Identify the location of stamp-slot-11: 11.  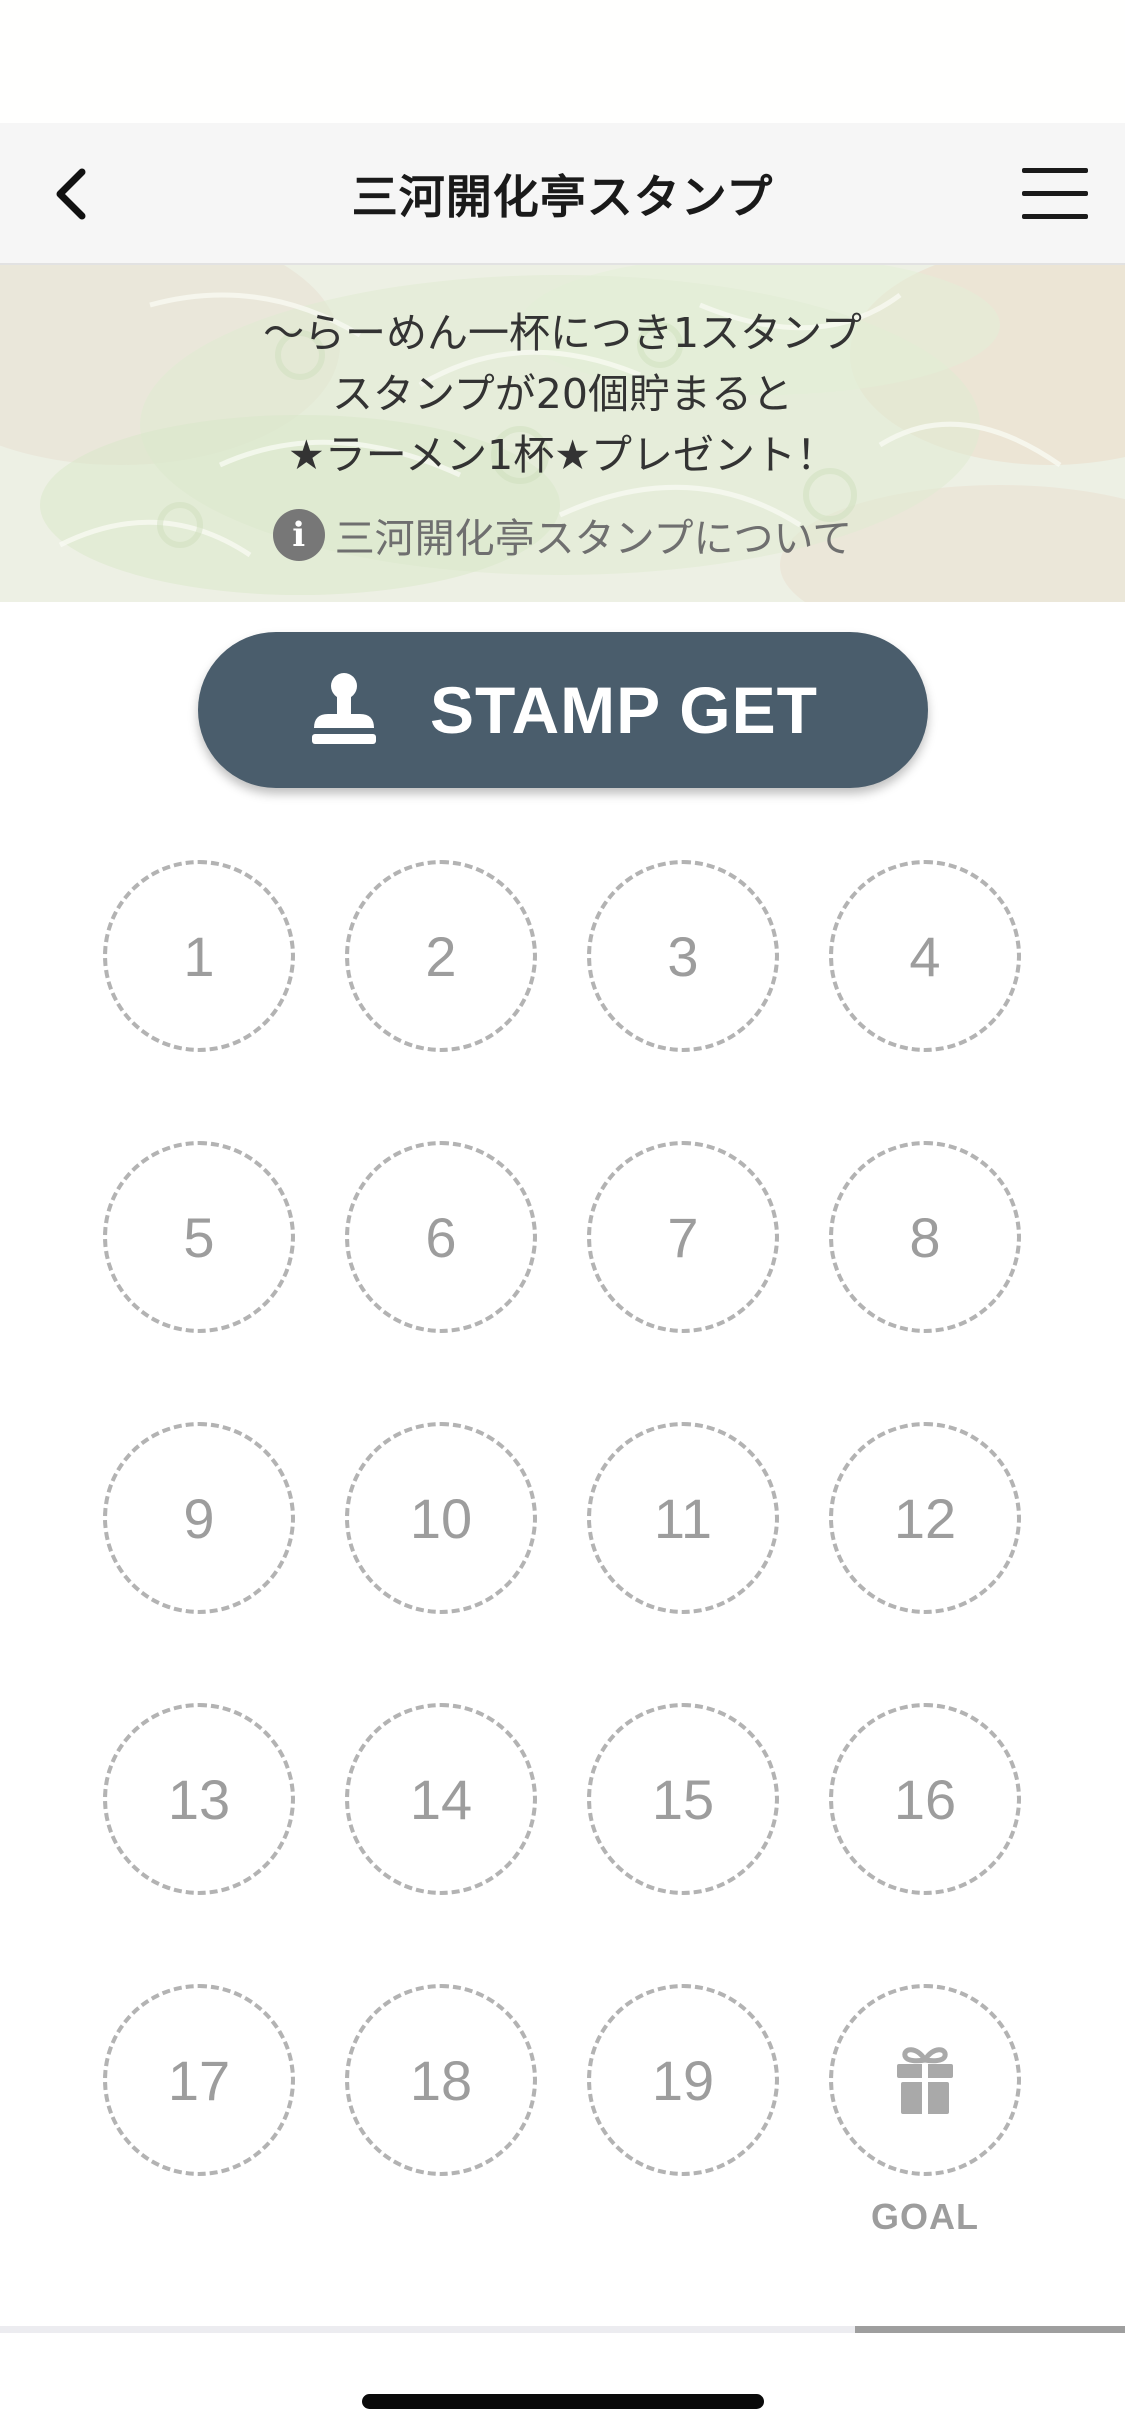
(683, 1518).